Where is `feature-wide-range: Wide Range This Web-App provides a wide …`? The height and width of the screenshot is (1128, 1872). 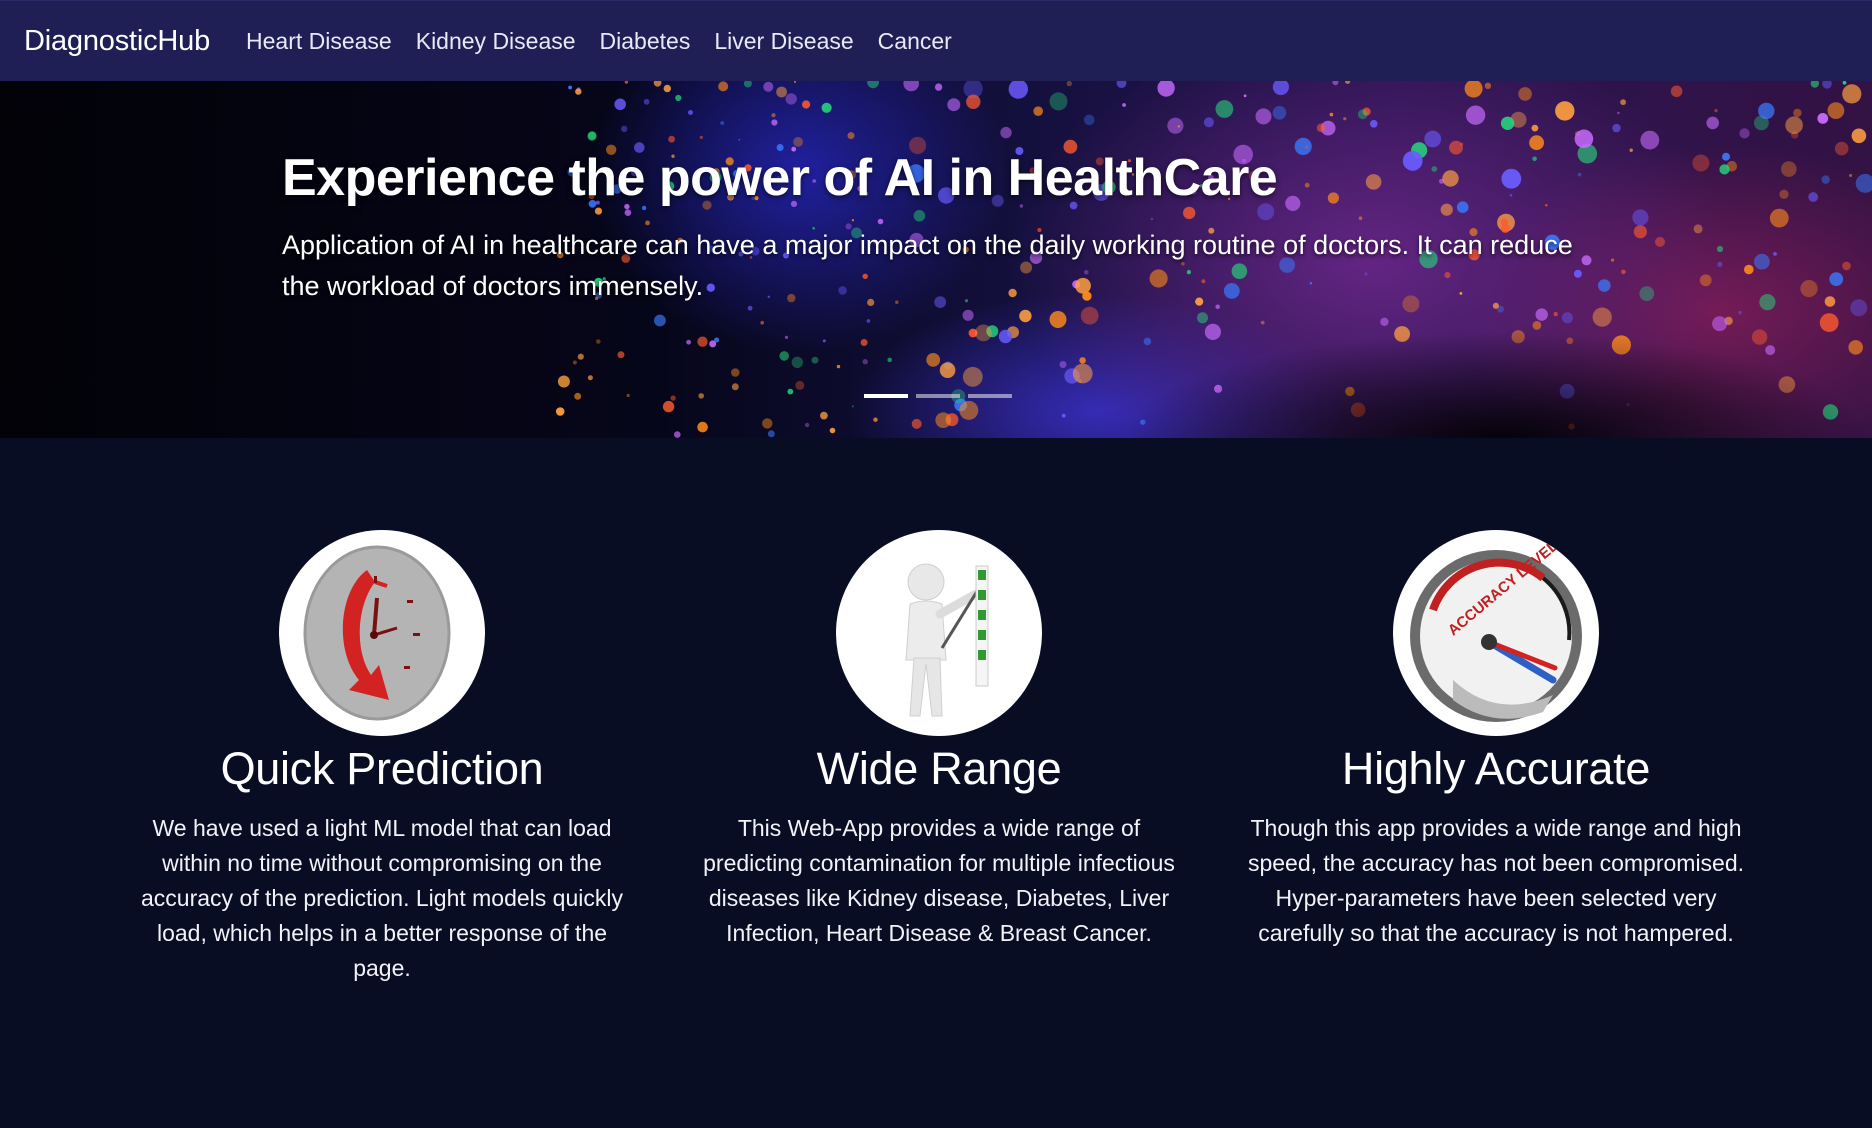 feature-wide-range: Wide Range This Web-App provides a wide … is located at coordinates (939, 740).